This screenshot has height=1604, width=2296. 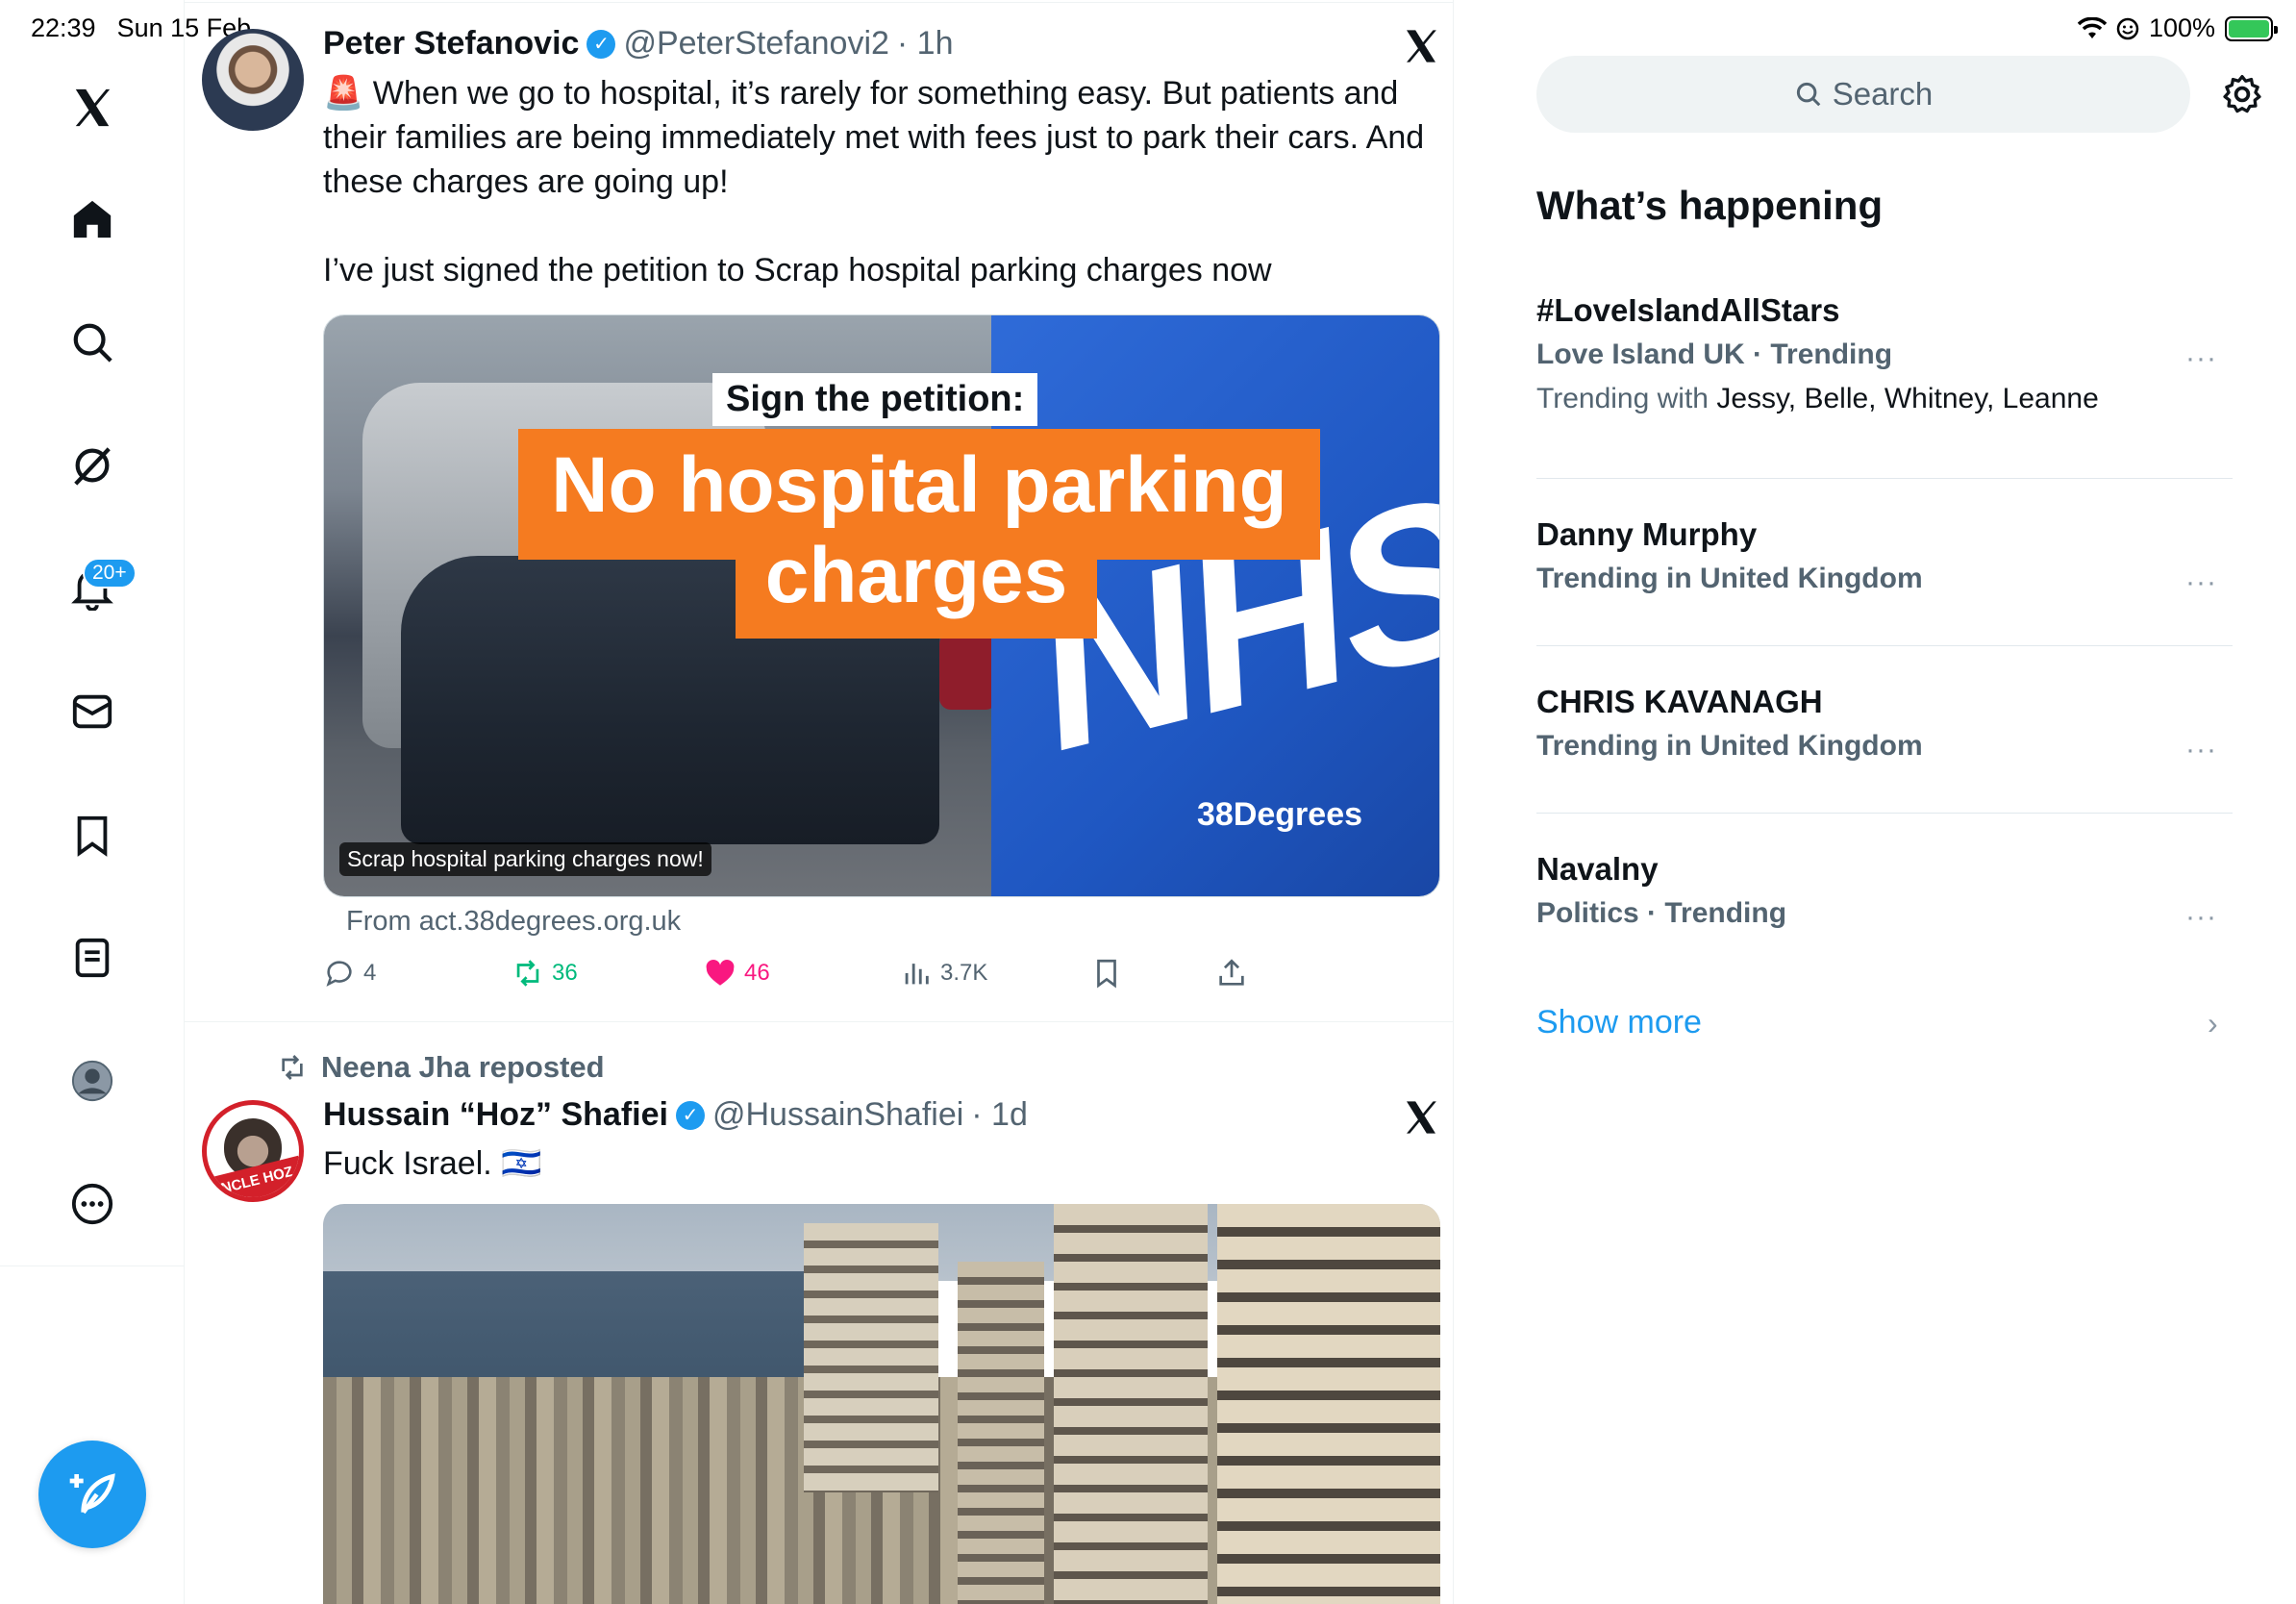 I want to click on share-button, so click(x=1231, y=973).